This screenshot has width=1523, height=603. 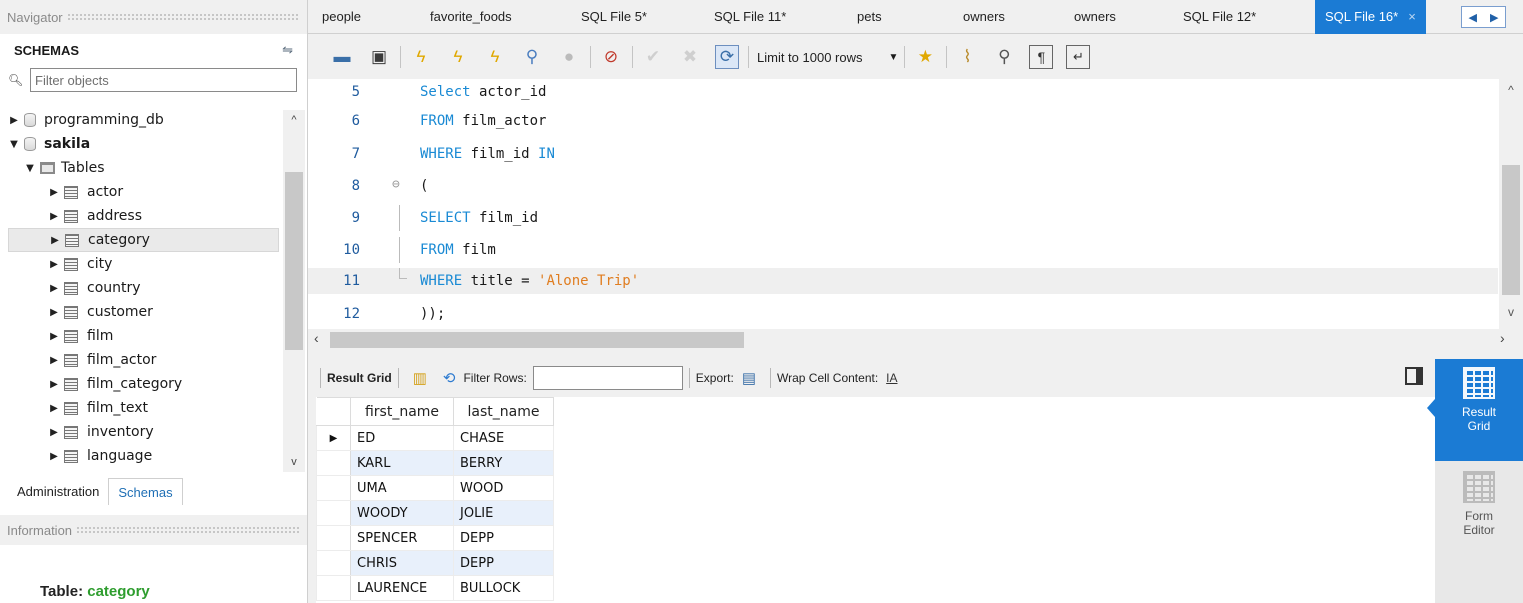 I want to click on table-cell: CHASE, so click(x=503, y=438).